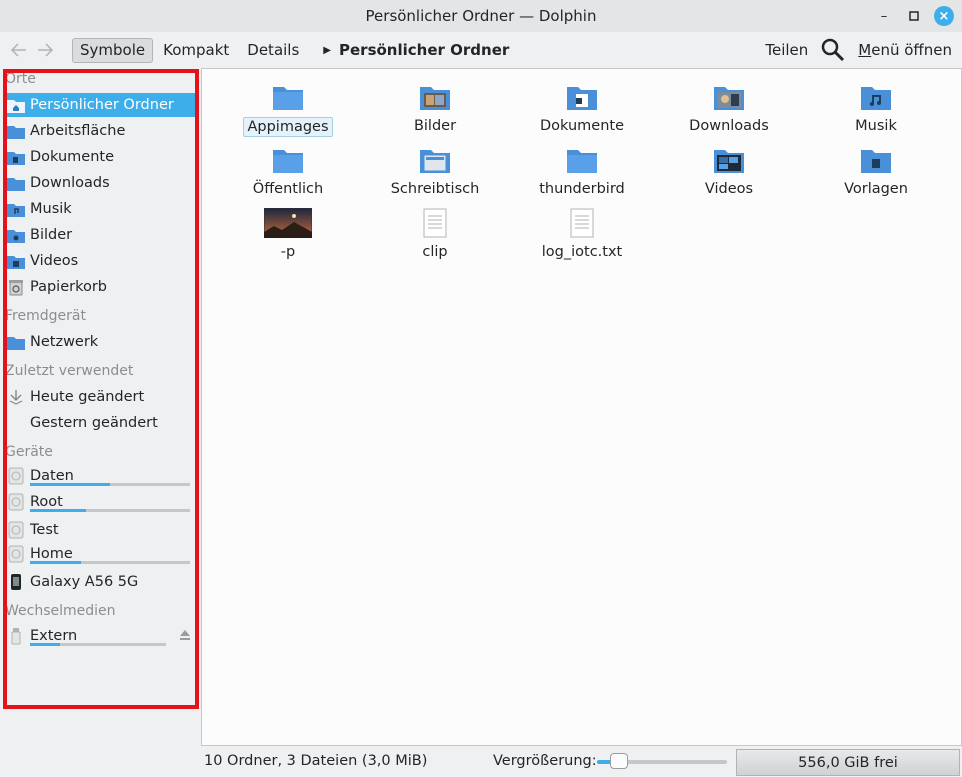 This screenshot has height=777, width=962. I want to click on file-name: log_iotc.txt, so click(582, 252).